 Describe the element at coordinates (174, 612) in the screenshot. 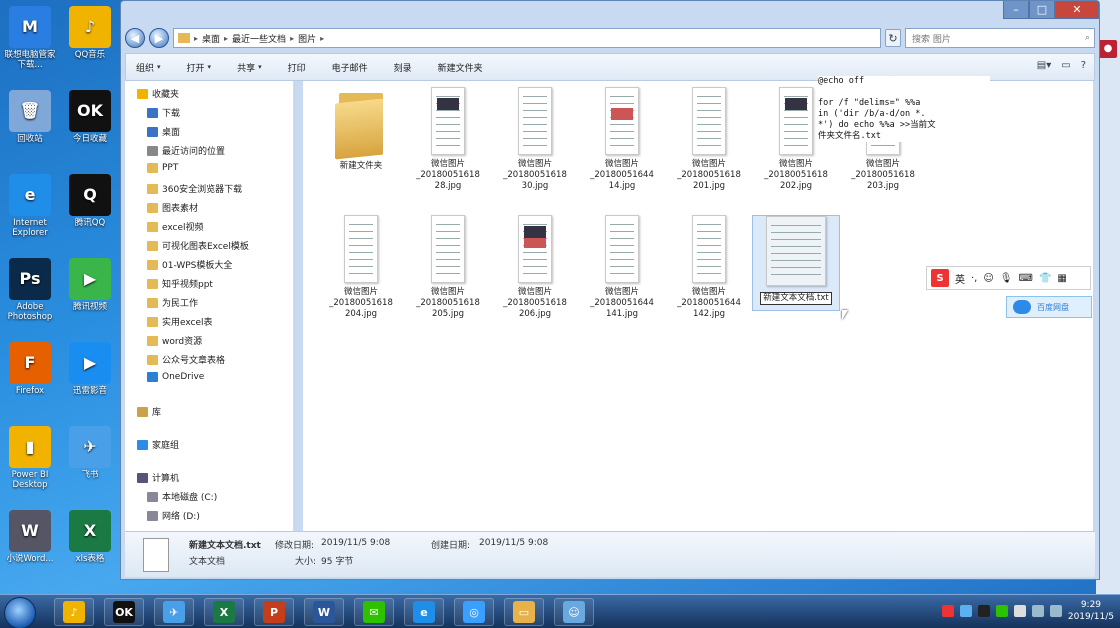

I see `taskbar-app: ✈` at that location.